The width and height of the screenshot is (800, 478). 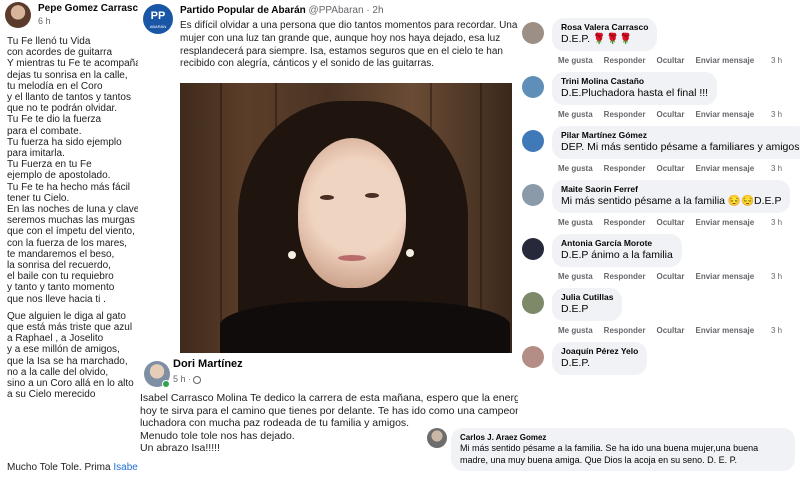 I want to click on poem-line: tu melodía en el Coro, so click(x=55, y=86).